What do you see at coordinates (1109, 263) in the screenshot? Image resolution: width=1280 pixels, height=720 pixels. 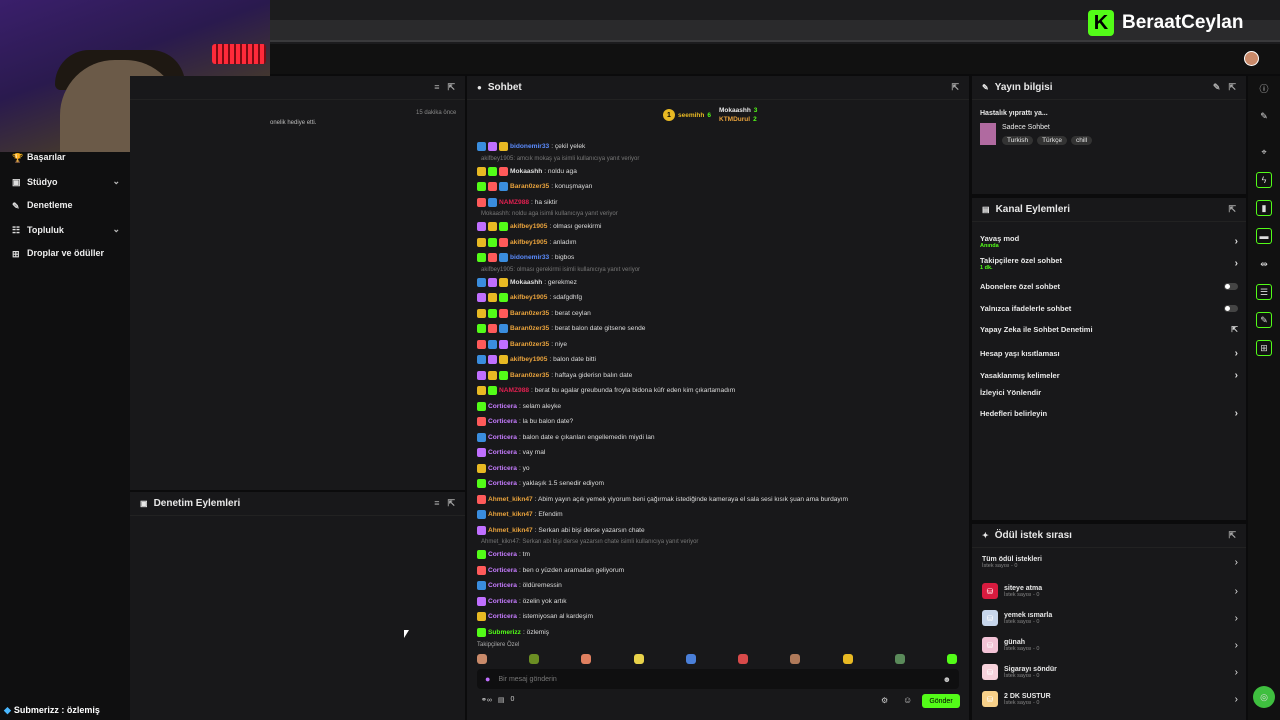 I see `channel-action-row: Takipçilere özel sohbet 1 dk. ›` at bounding box center [1109, 263].